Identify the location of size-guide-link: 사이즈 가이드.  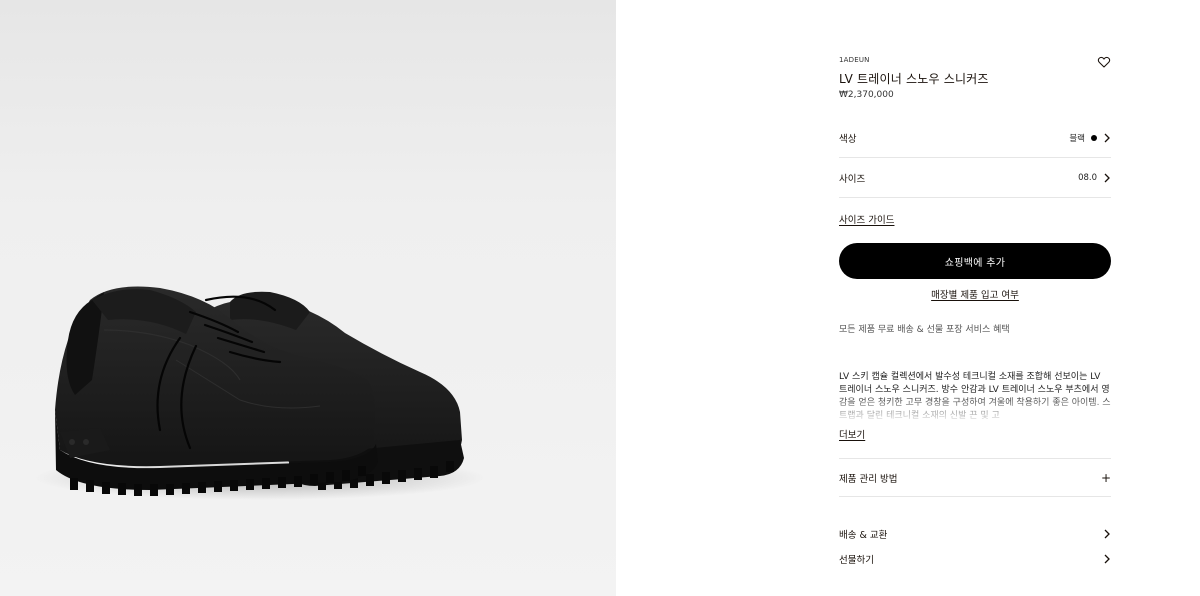
(866, 219).